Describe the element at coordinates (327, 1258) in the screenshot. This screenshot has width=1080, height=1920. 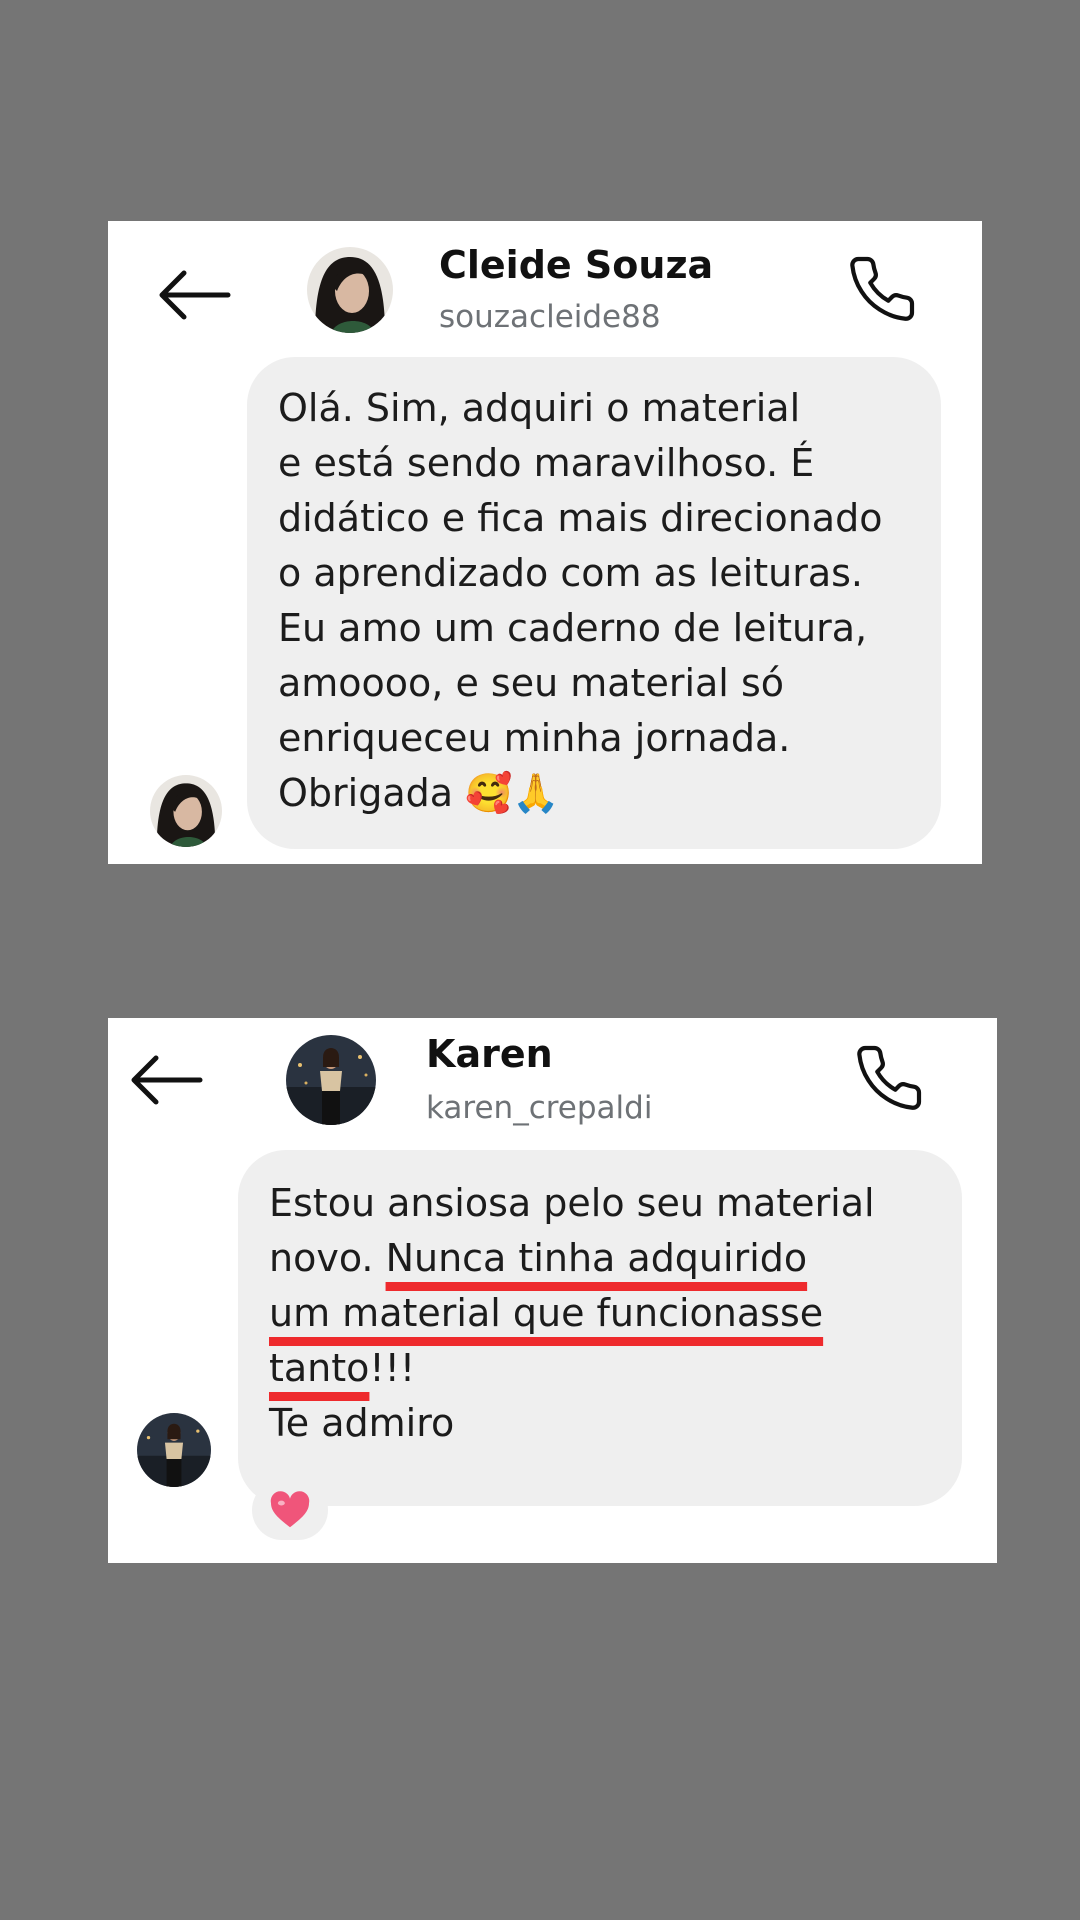
I see `message-text: novo.` at that location.